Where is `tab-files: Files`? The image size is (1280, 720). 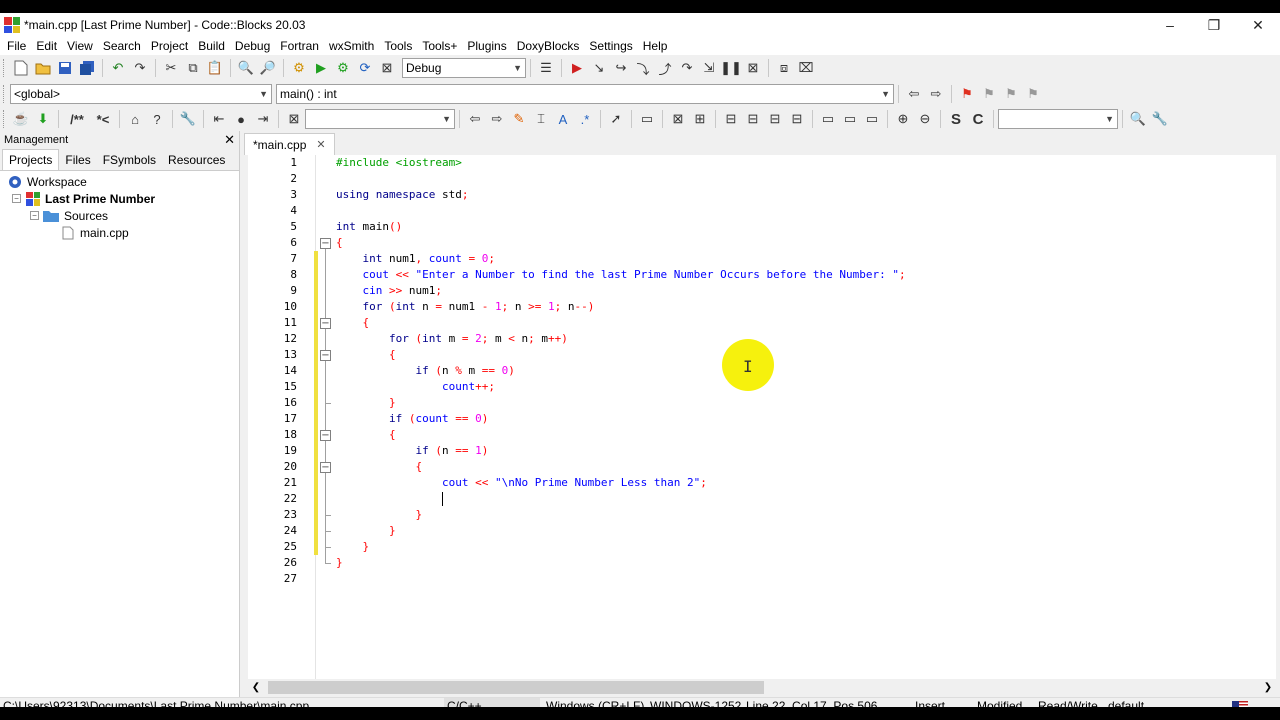 tab-files: Files is located at coordinates (77, 160).